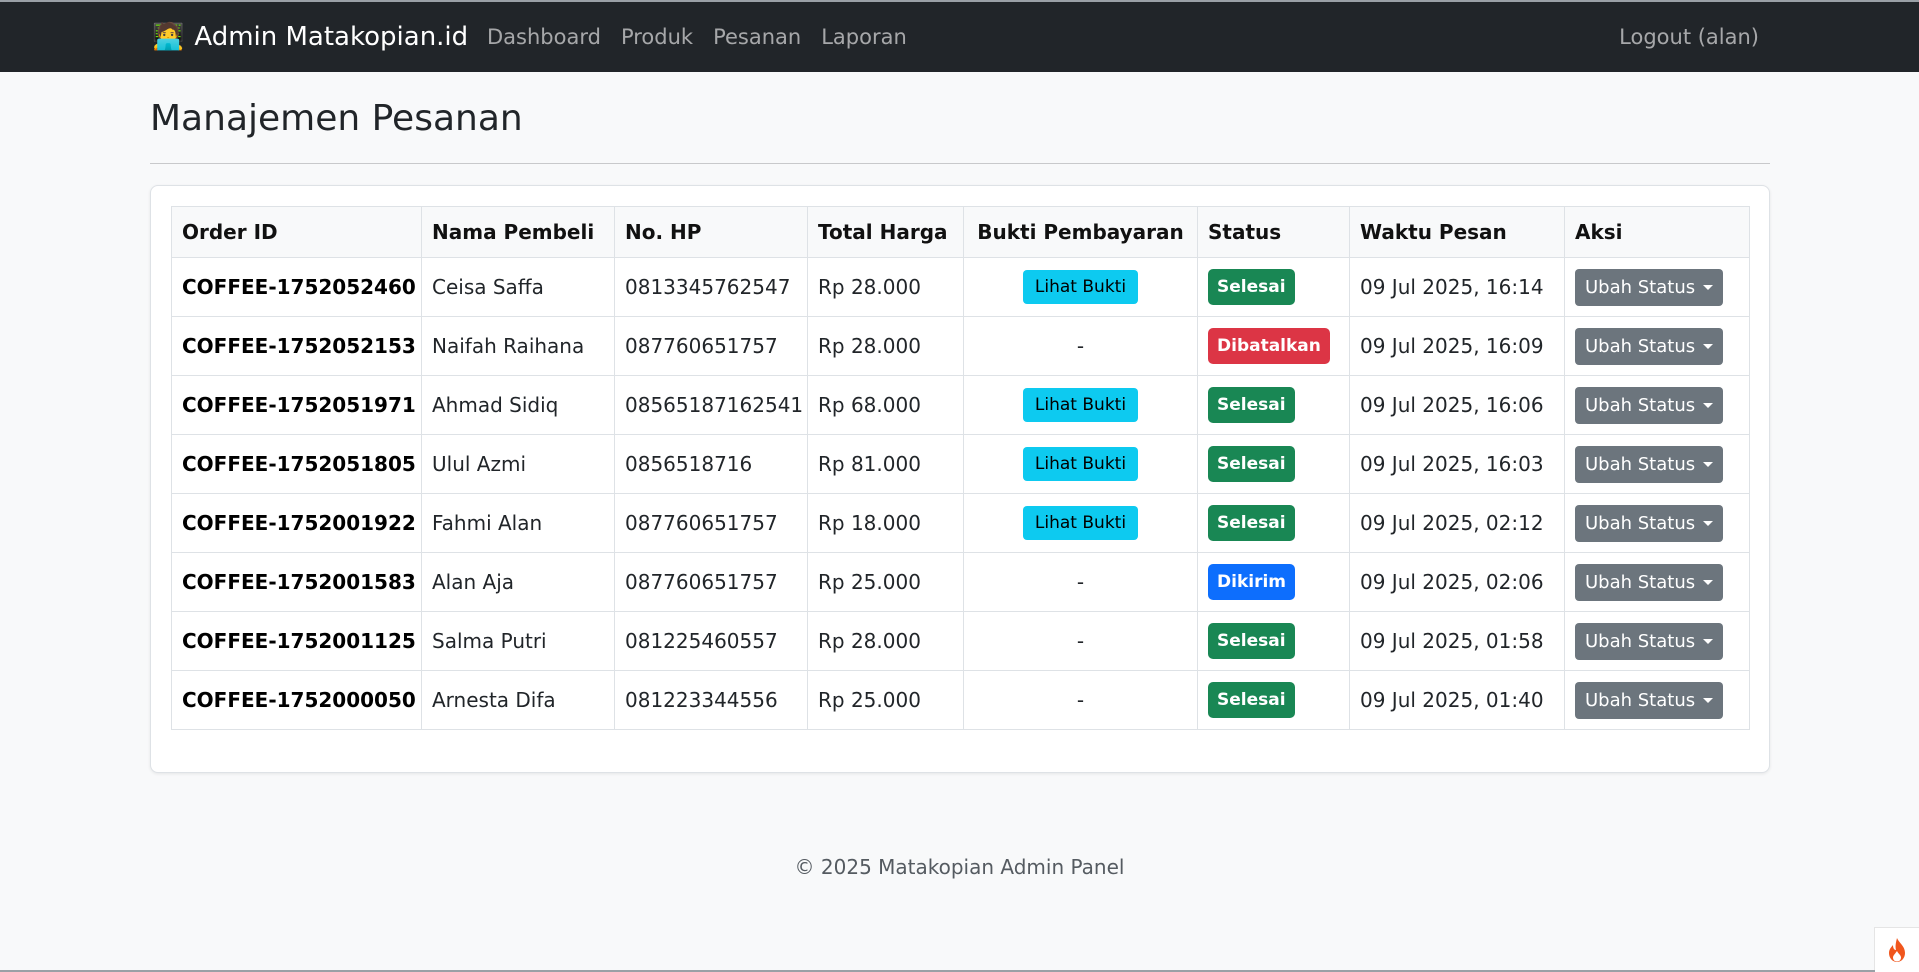 This screenshot has width=1919, height=972. I want to click on page-title: Manajemen Pesanan, so click(336, 118).